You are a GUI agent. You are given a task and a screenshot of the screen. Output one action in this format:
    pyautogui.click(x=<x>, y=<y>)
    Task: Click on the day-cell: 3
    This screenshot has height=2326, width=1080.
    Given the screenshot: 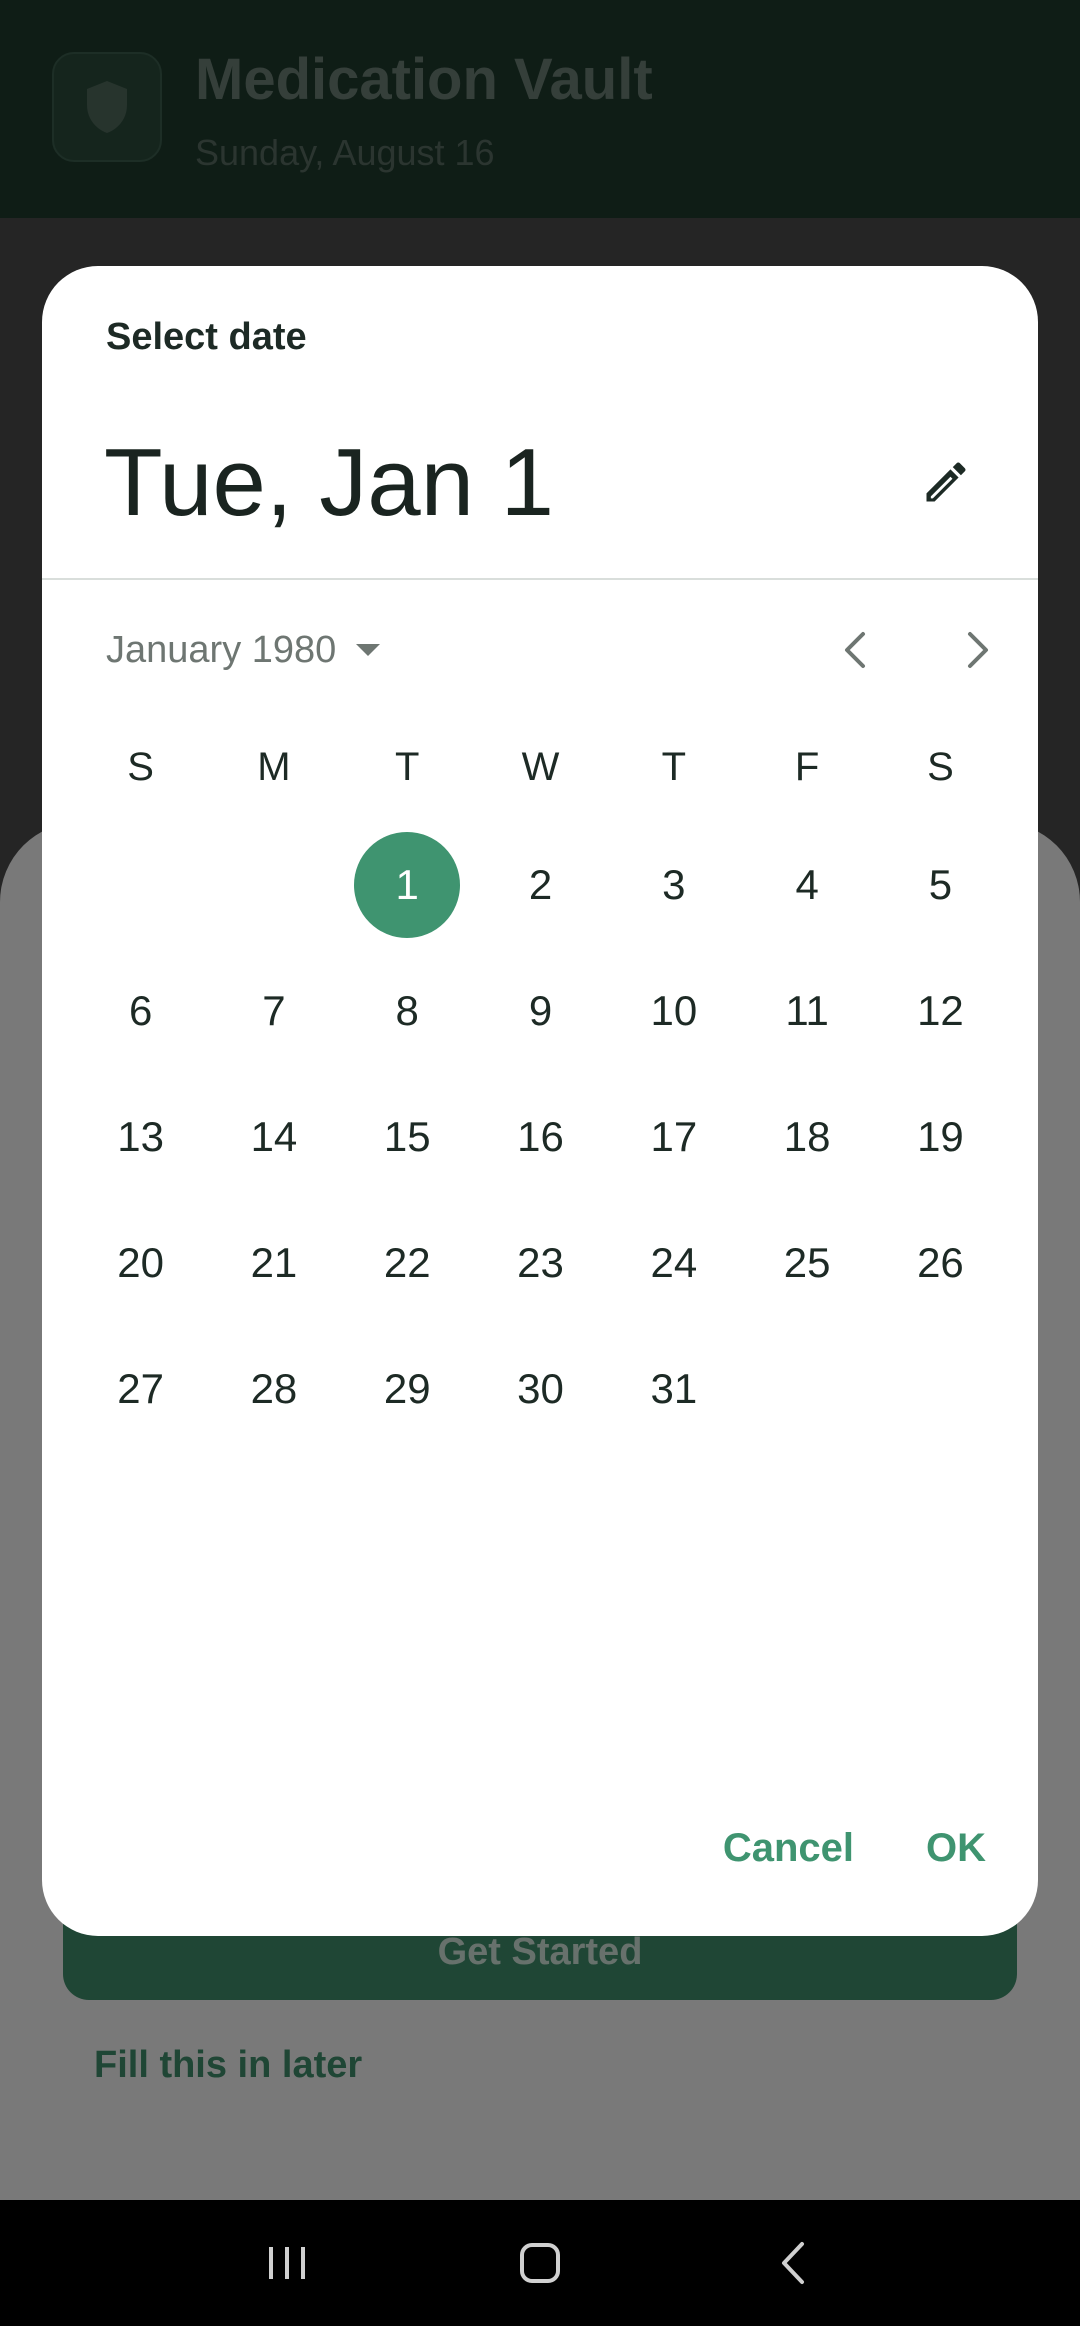 What is the action you would take?
    pyautogui.click(x=673, y=885)
    